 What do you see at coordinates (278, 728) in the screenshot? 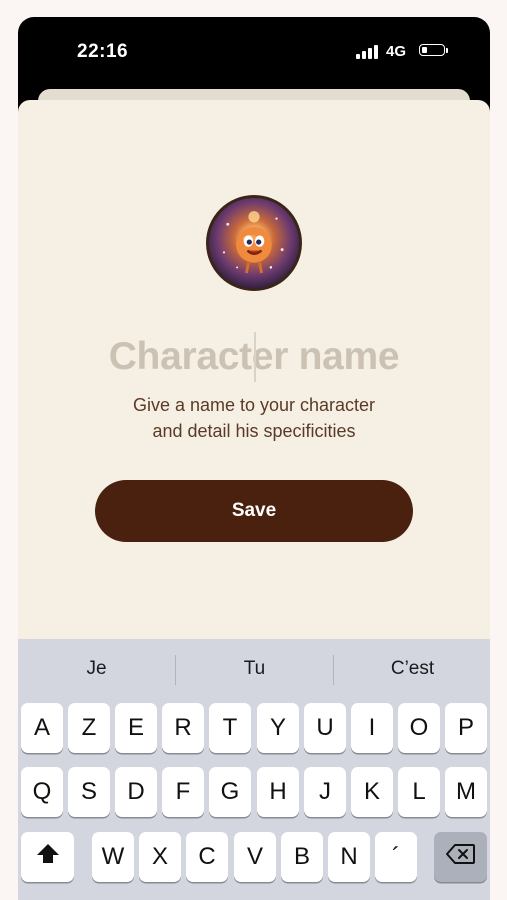
I see `key-y: Y` at bounding box center [278, 728].